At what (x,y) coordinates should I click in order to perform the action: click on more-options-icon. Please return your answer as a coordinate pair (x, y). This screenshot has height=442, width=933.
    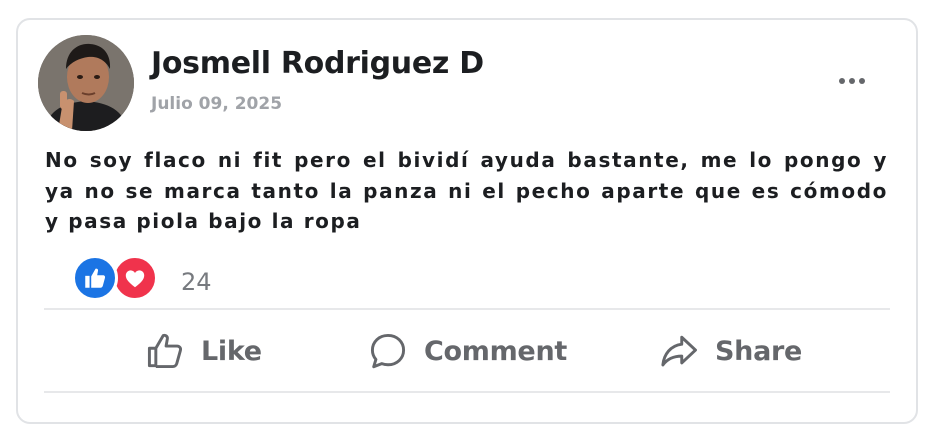
    Looking at the image, I should click on (852, 81).